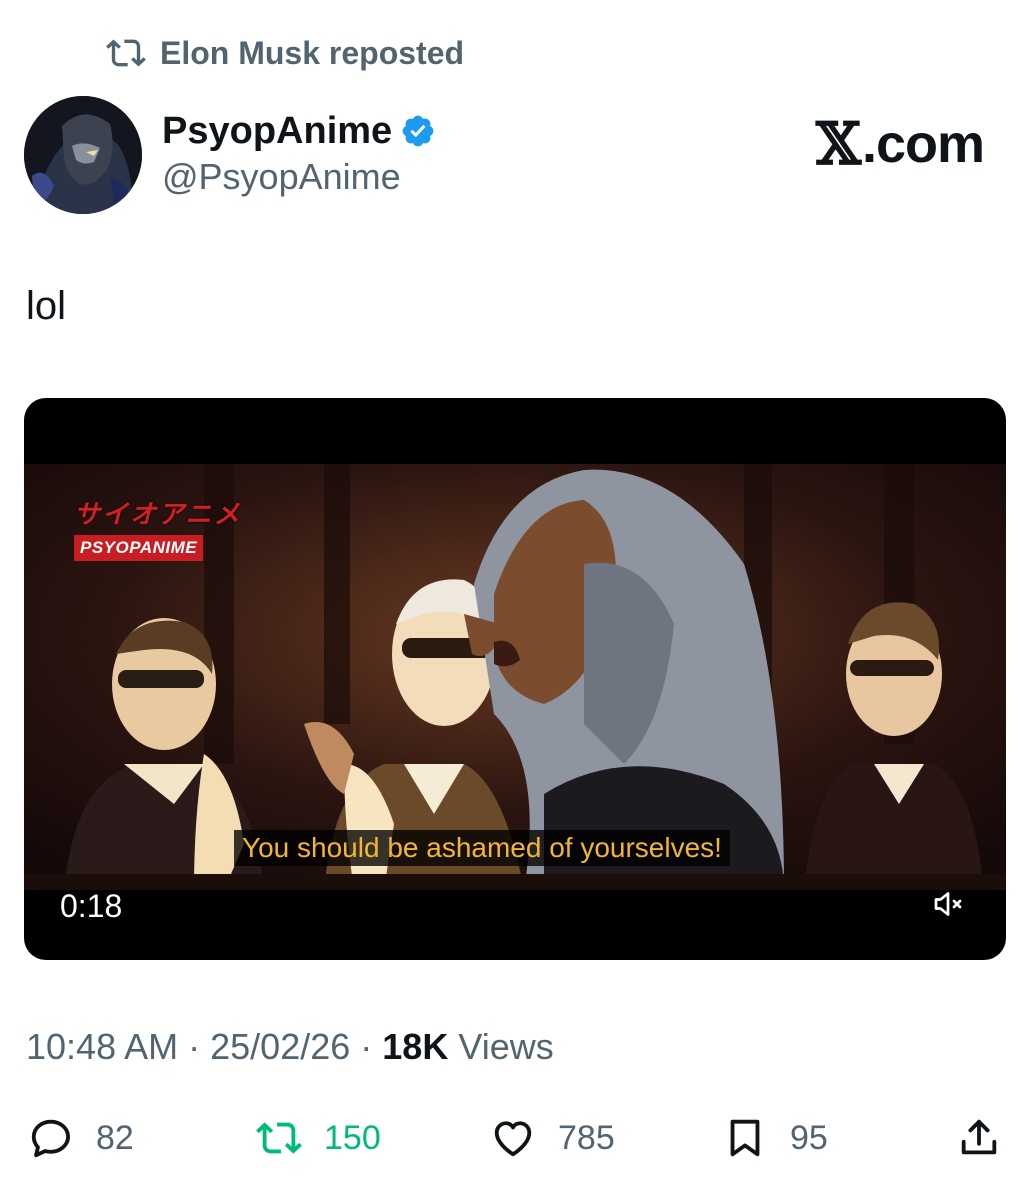 This screenshot has width=1030, height=1200. I want to click on views-label: Views, so click(506, 1046).